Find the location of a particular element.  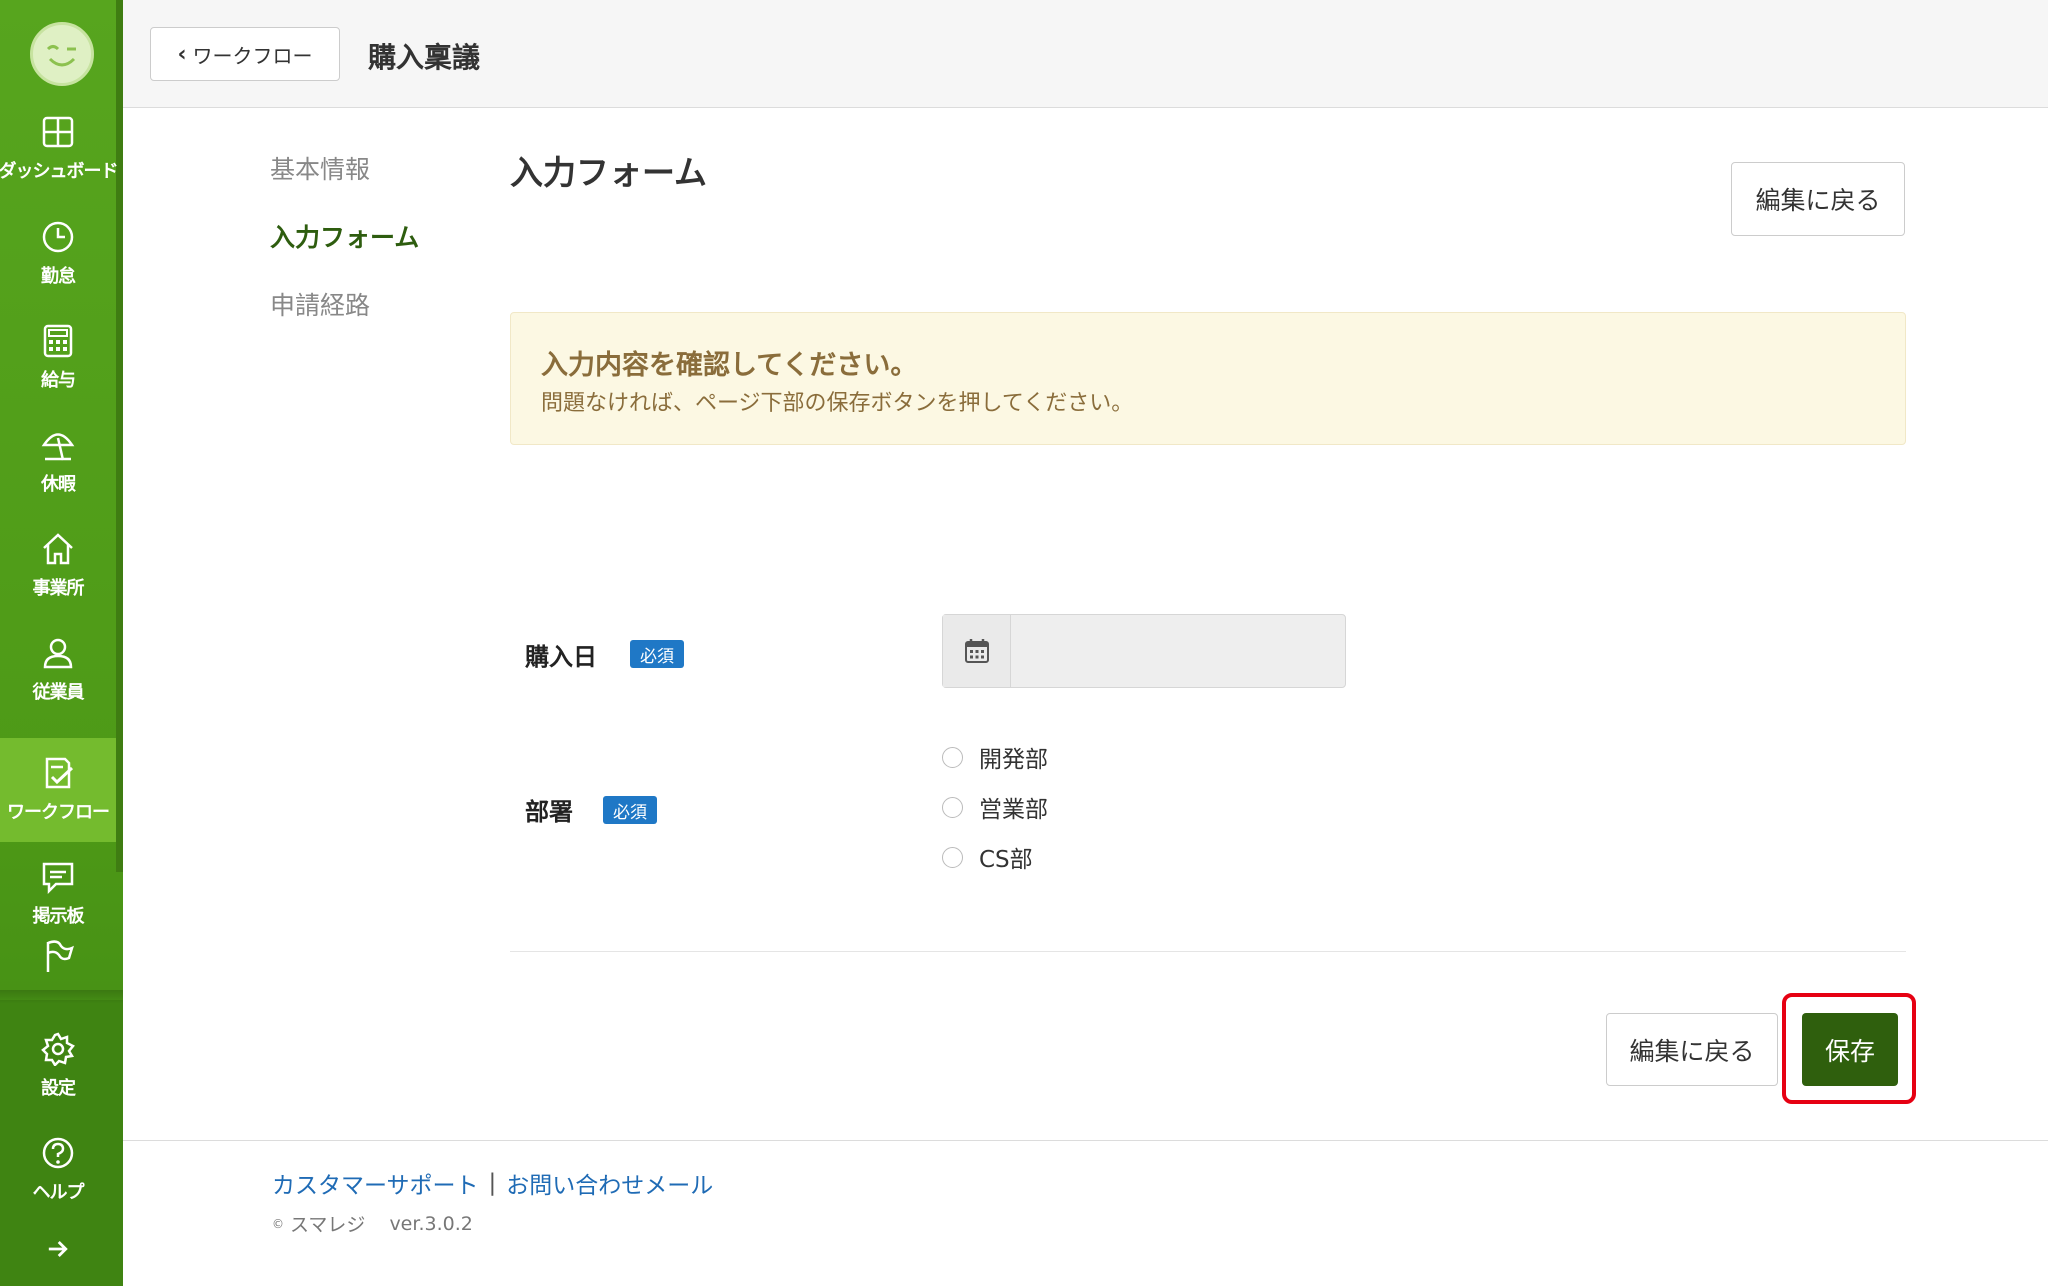

version-text: ver.3.0.2 is located at coordinates (431, 1223).